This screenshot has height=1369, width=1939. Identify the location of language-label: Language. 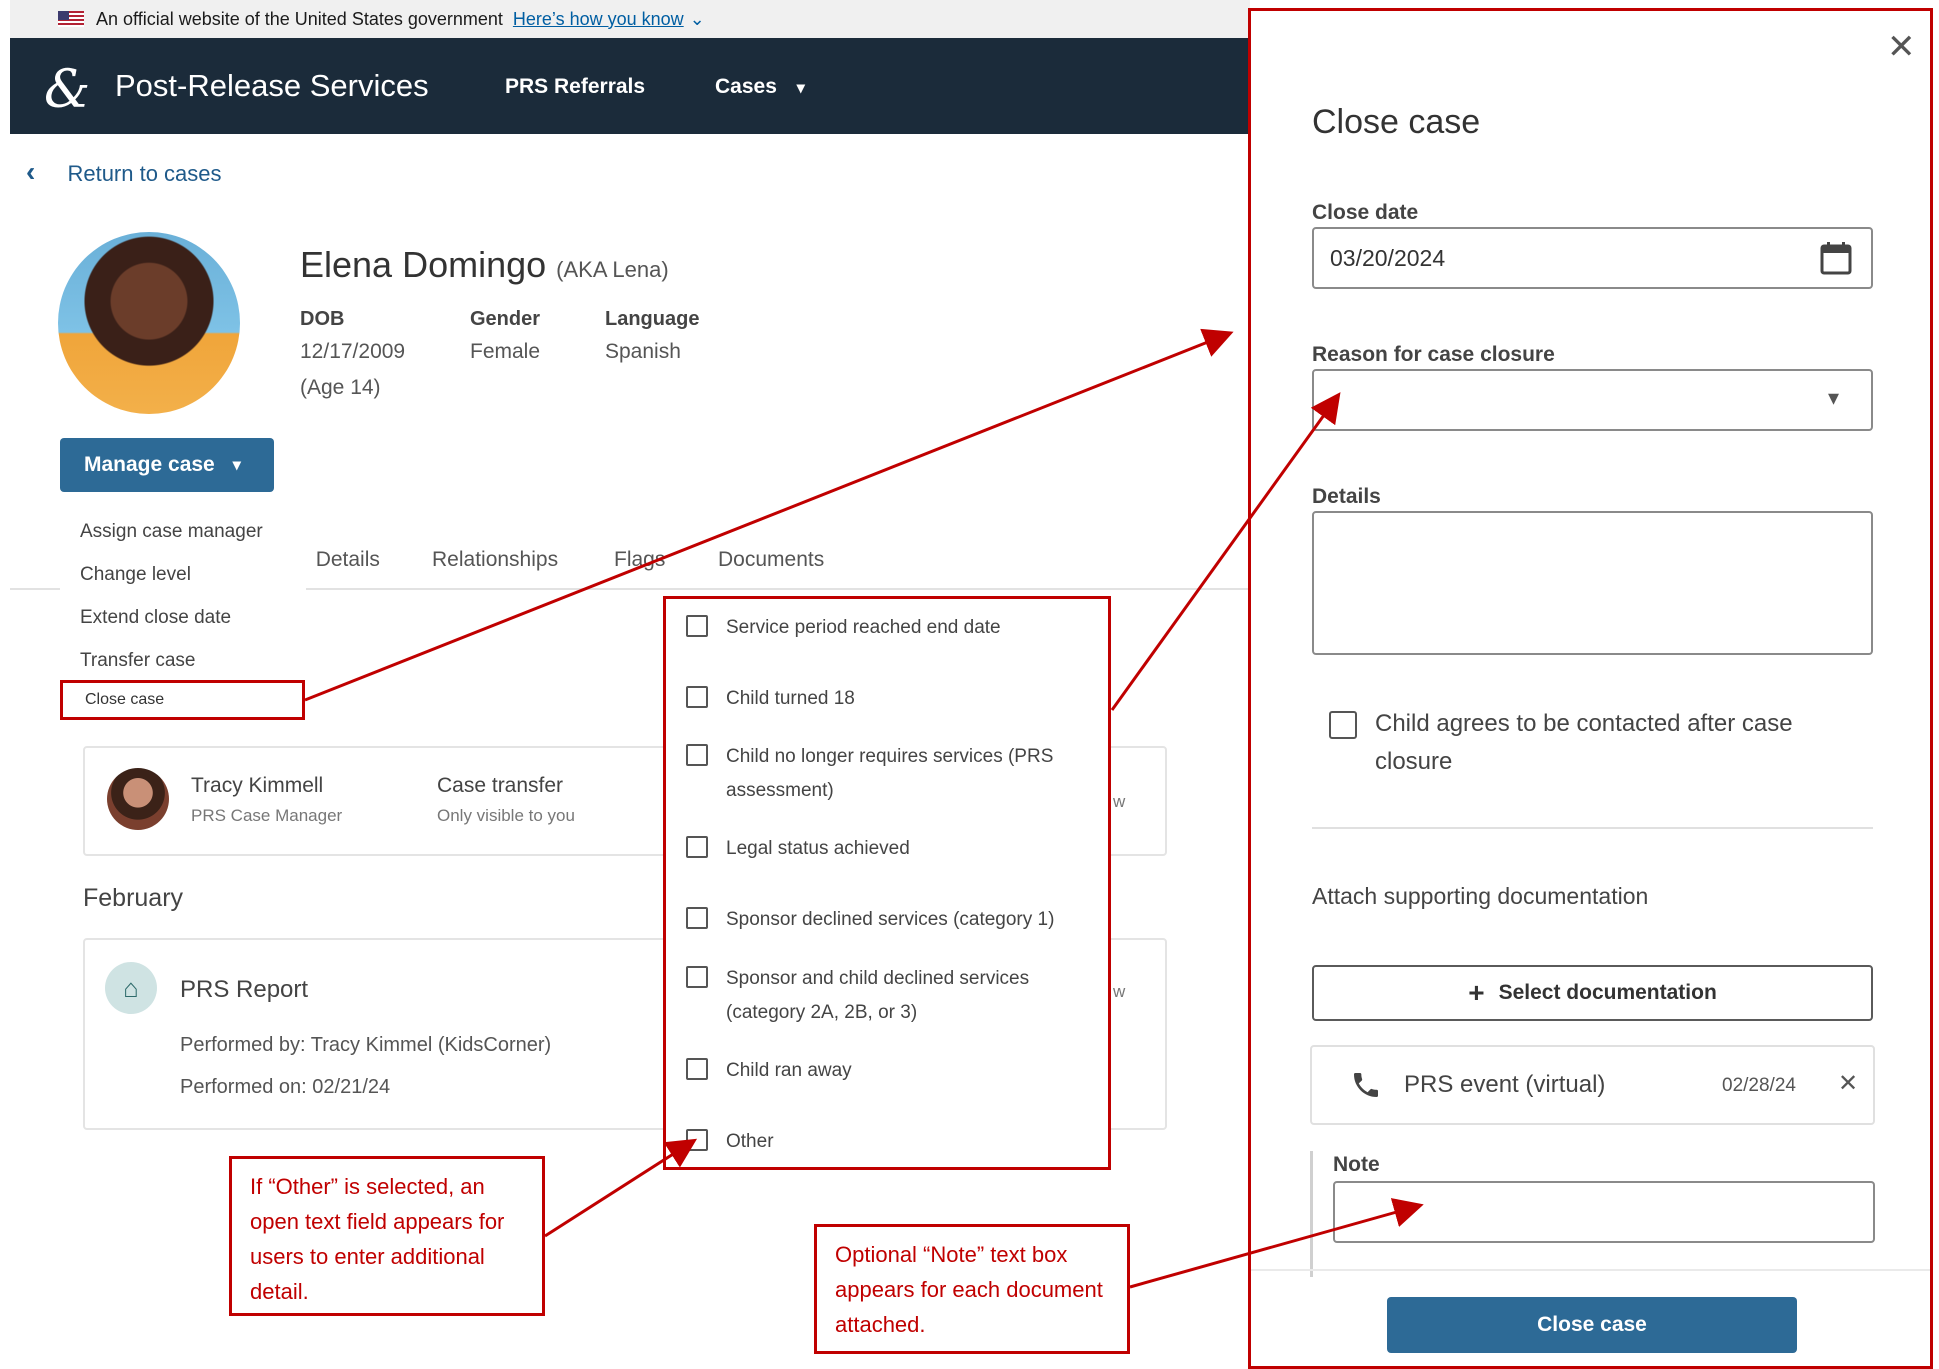
(652, 319).